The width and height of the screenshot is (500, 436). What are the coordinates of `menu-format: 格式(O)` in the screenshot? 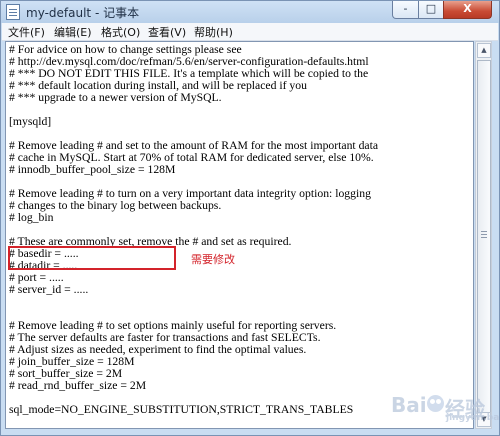 It's located at (120, 32).